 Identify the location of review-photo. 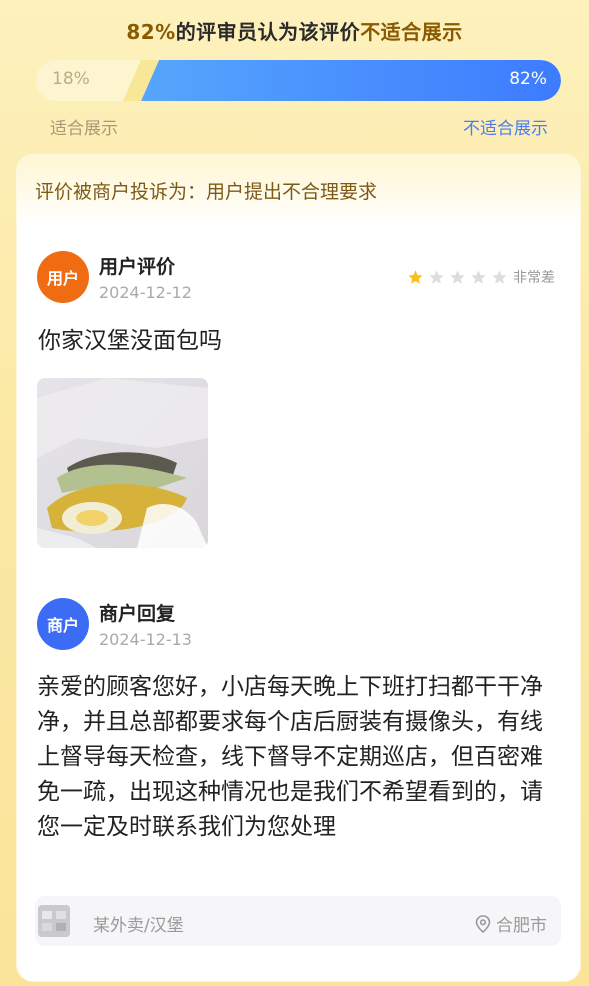
(122, 463).